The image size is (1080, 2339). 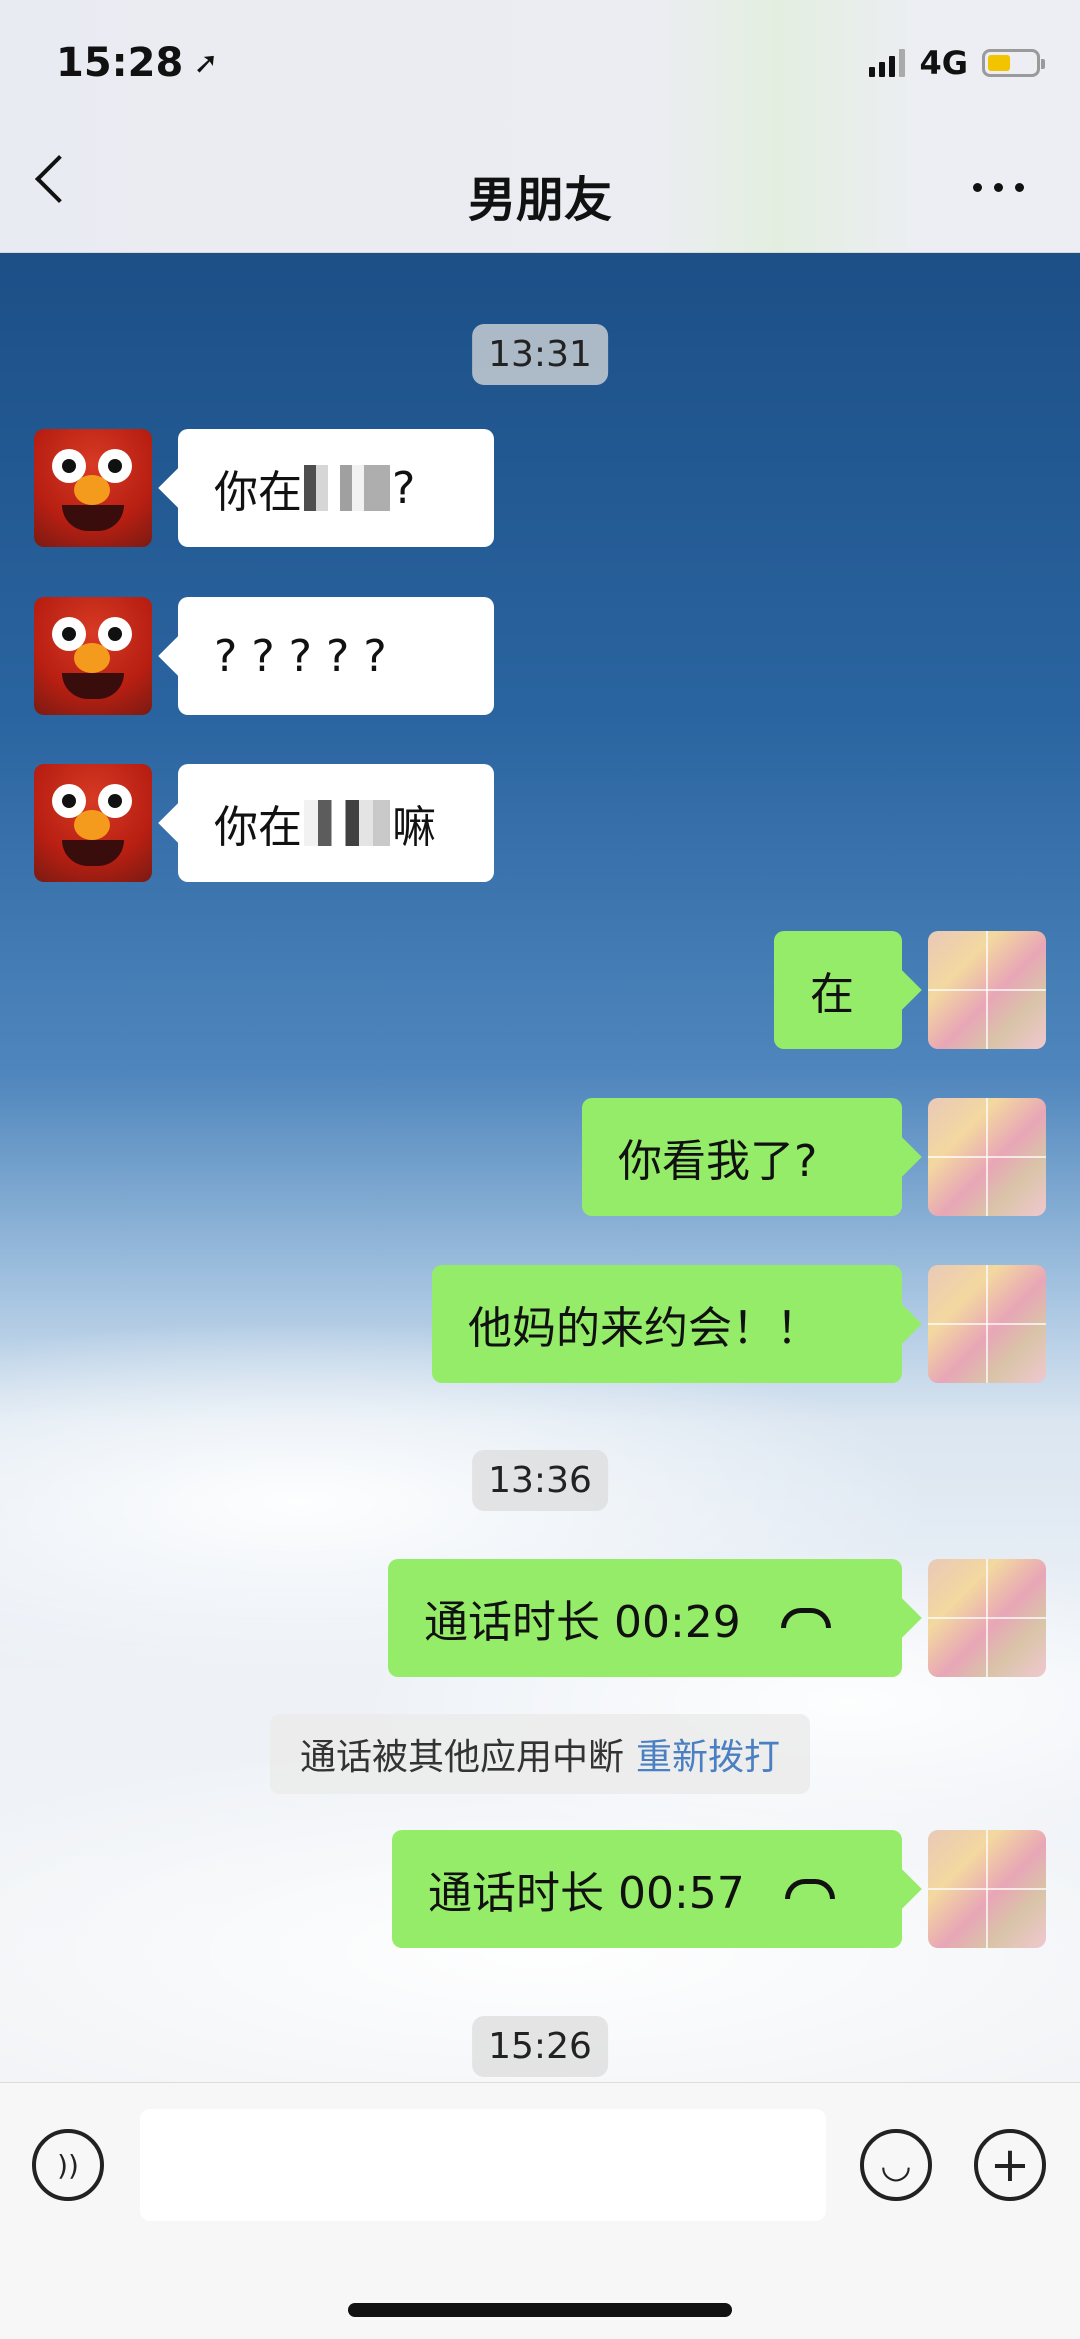 What do you see at coordinates (1013, 63) in the screenshot?
I see `battery-icon` at bounding box center [1013, 63].